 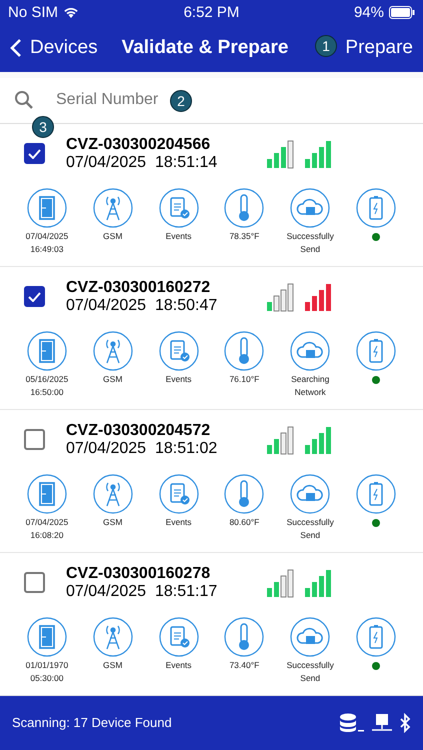 I want to click on sensor-label: 07/04/2025 16:08:20, so click(x=47, y=529).